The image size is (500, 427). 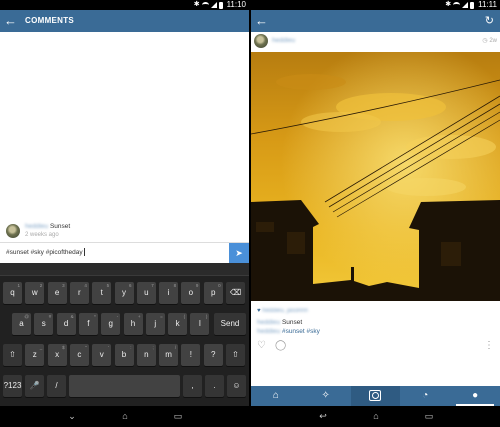 I want to click on comment-input: #sunset #sky #picoftheday, so click(x=113, y=253).